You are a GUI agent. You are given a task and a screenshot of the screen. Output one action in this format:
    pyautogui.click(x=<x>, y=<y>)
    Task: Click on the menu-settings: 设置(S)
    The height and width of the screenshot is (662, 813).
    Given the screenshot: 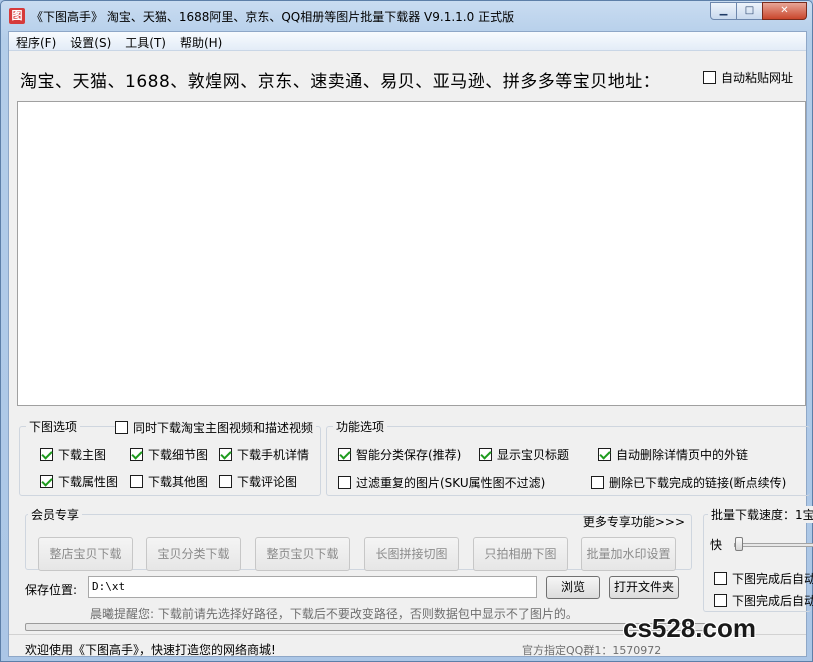 What is the action you would take?
    pyautogui.click(x=90, y=41)
    